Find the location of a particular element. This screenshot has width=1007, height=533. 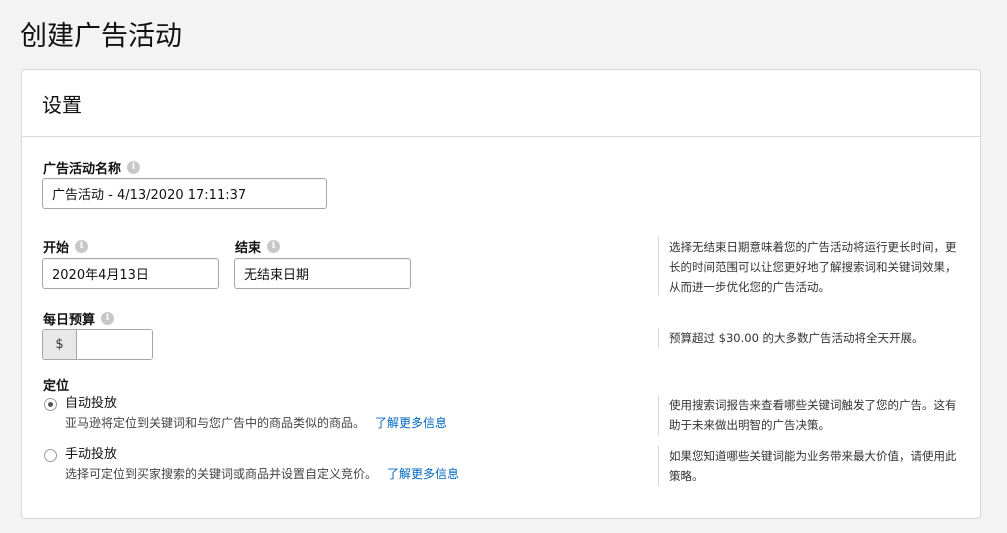

manual-targeting-title: 手动投放 is located at coordinates (91, 454).